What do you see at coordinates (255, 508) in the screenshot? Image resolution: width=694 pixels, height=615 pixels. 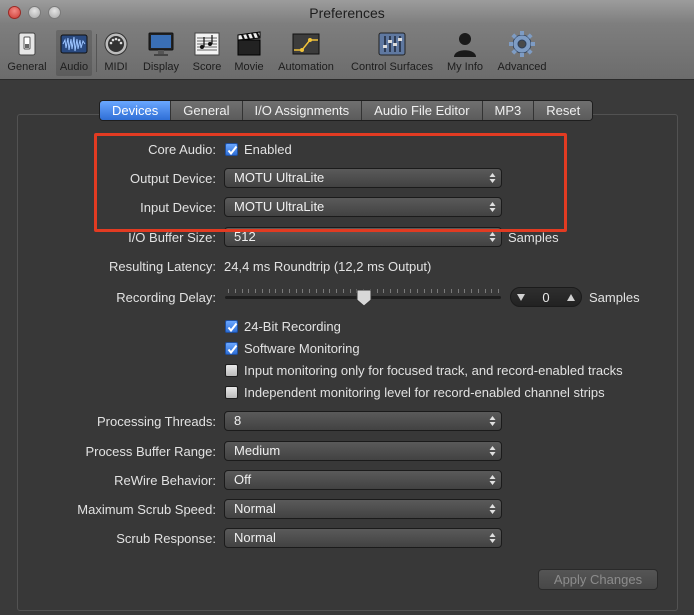 I see `max-scrub-speed-value: Normal` at bounding box center [255, 508].